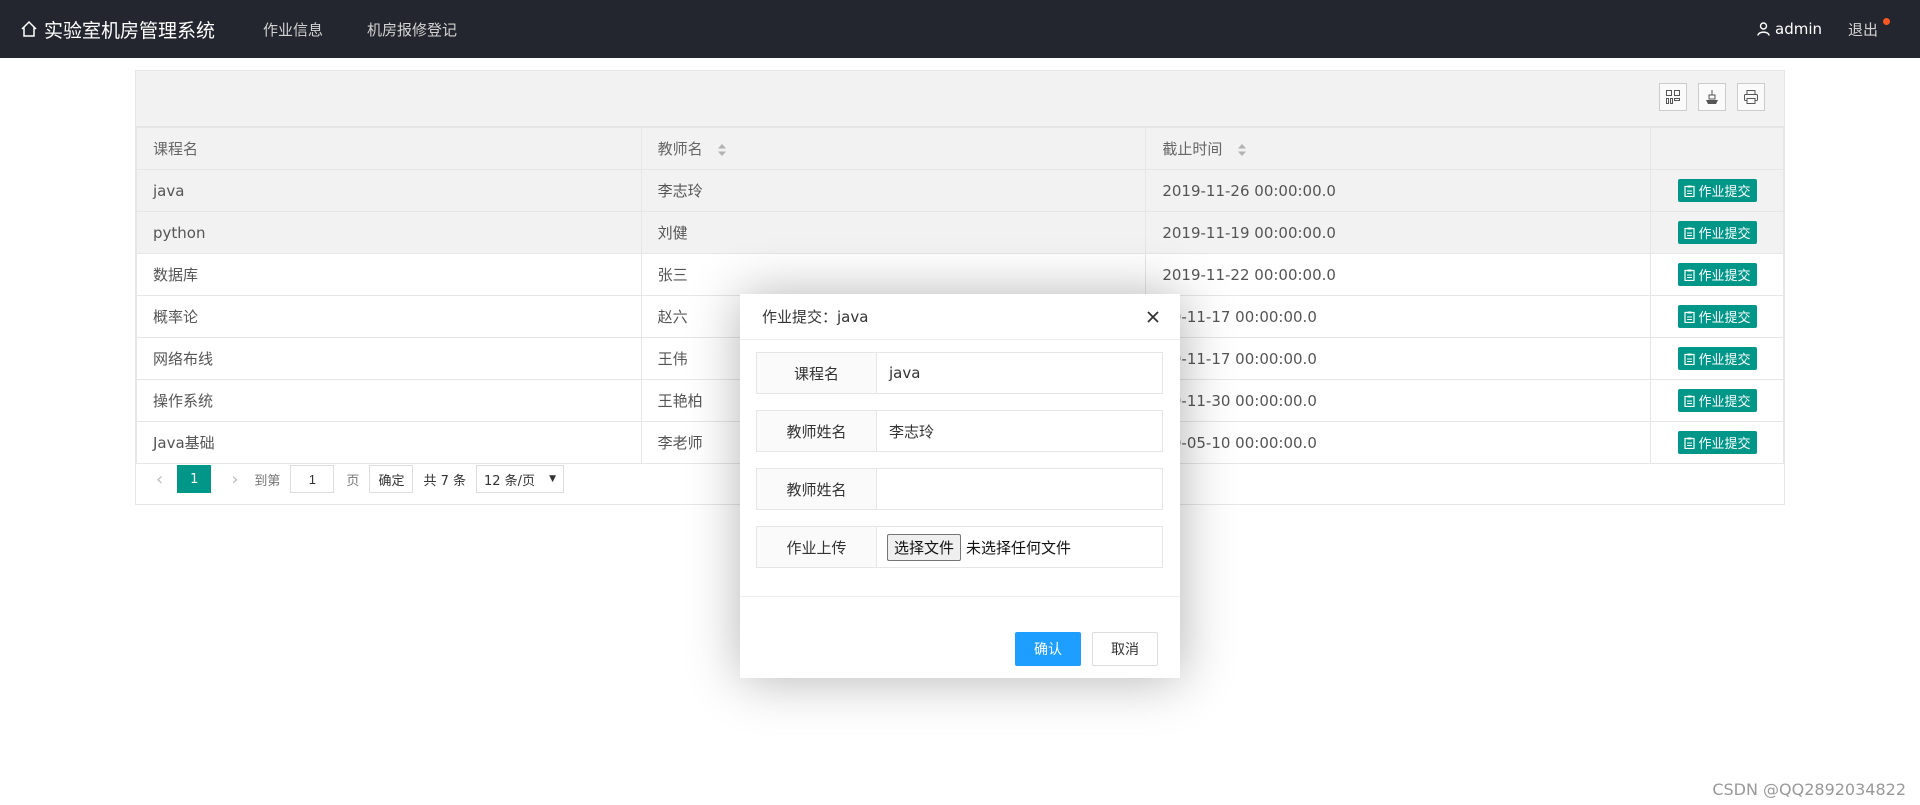 The image size is (1920, 805). What do you see at coordinates (817, 431) in the screenshot?
I see `teacher-field-label: 教师姓名` at bounding box center [817, 431].